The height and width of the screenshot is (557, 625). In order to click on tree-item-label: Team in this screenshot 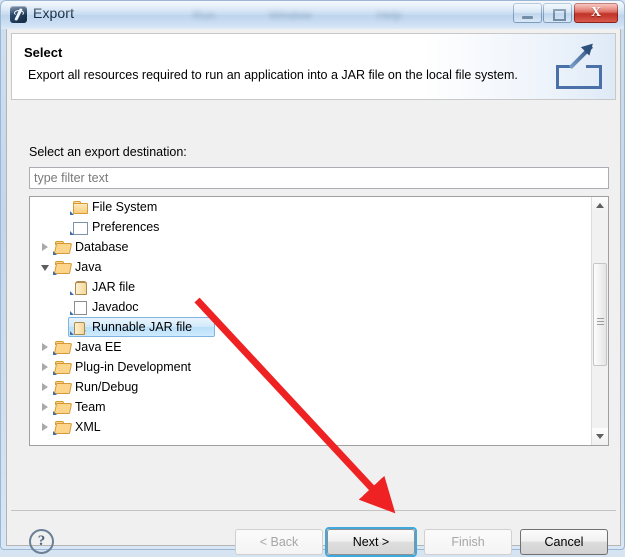, I will do `click(90, 407)`.